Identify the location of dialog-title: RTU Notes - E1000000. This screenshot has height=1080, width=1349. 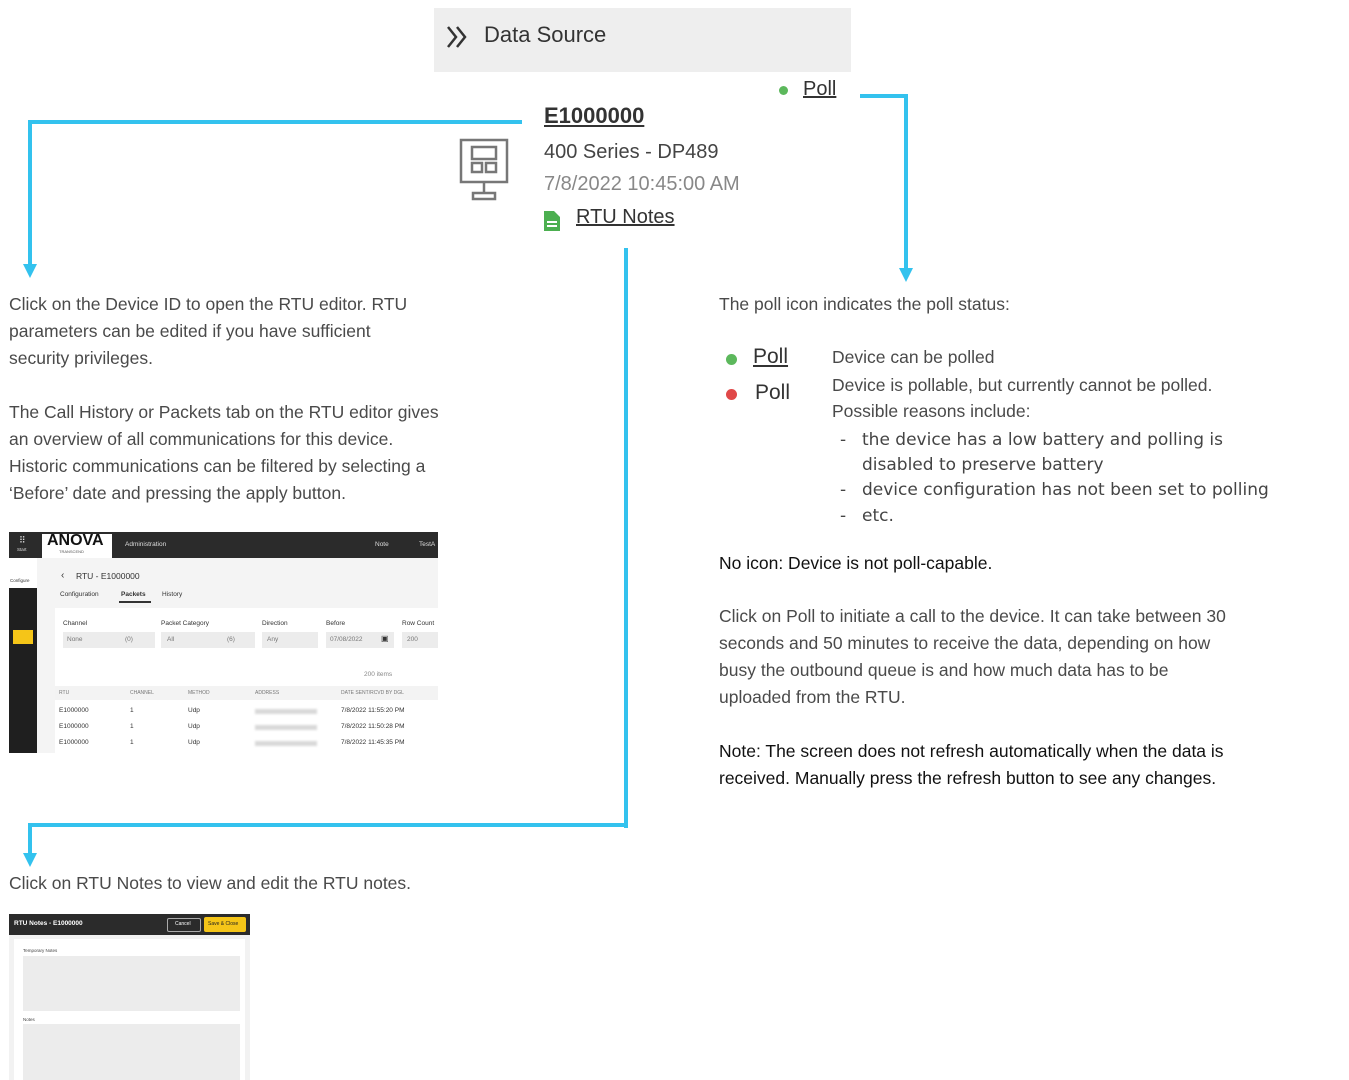
(48, 923).